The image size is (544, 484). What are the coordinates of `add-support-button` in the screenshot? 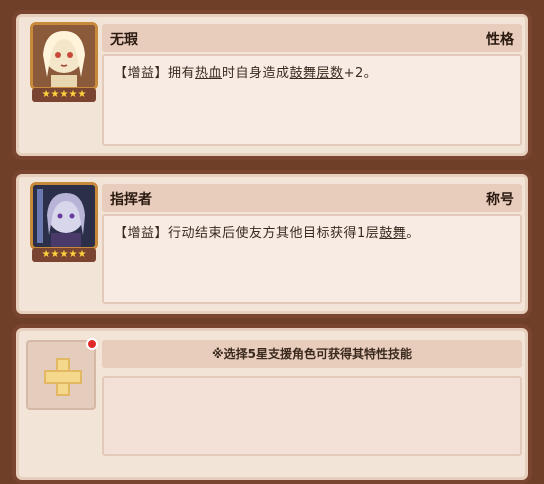 It's located at (61, 375).